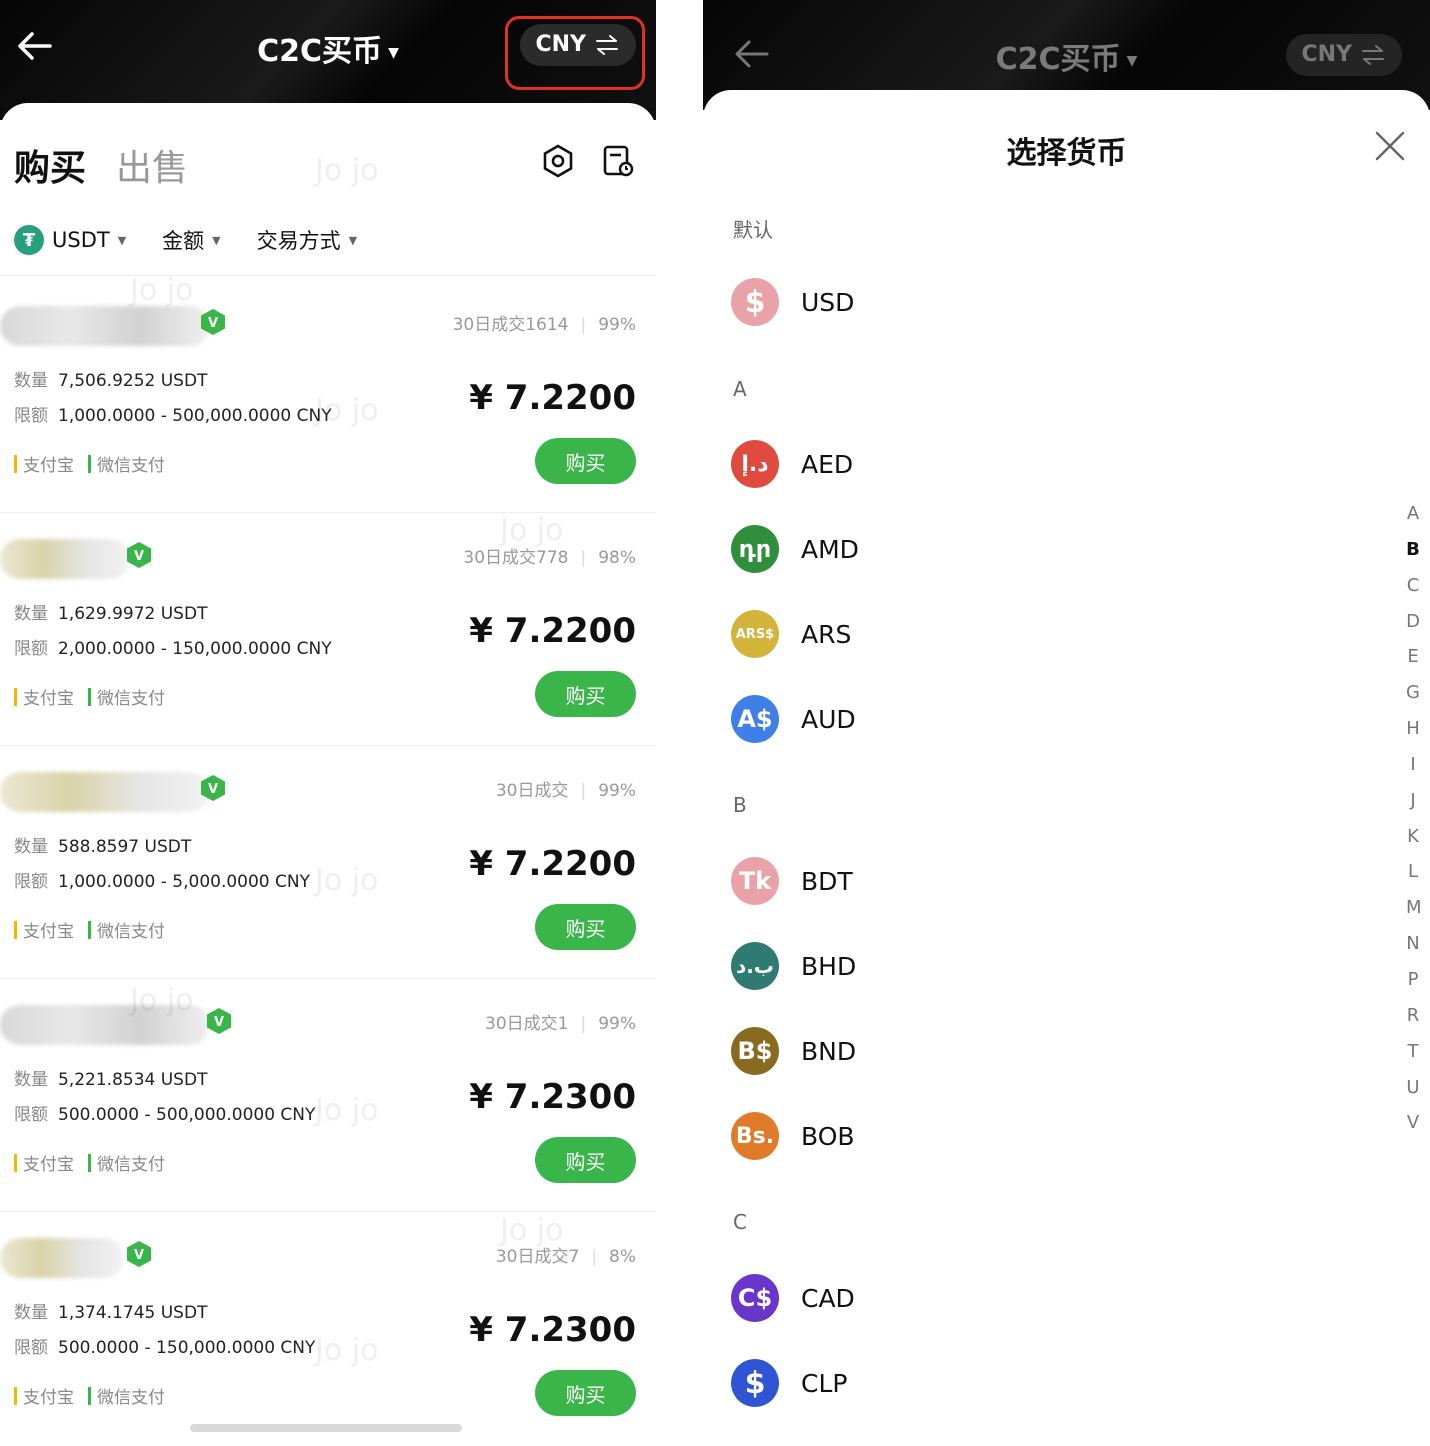 This screenshot has width=1430, height=1446. Describe the element at coordinates (307, 240) in the screenshot. I see `payment-filter: 交易方式 ▼` at that location.